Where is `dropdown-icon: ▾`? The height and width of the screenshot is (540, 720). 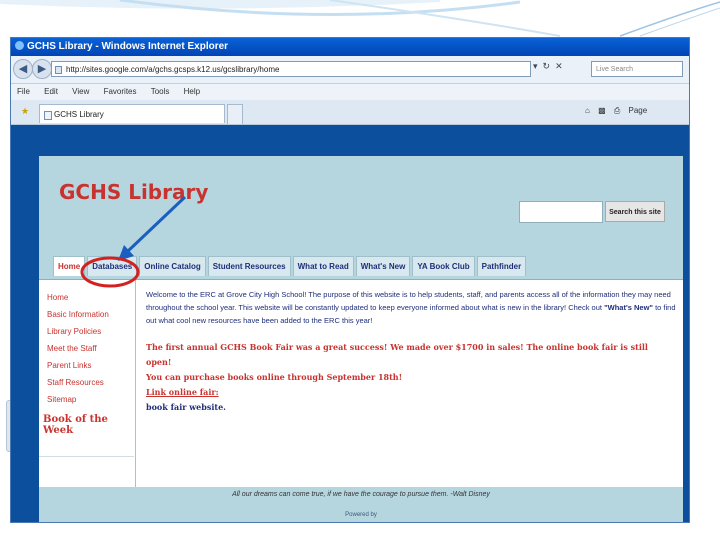
dropdown-icon: ▾ is located at coordinates (538, 66).